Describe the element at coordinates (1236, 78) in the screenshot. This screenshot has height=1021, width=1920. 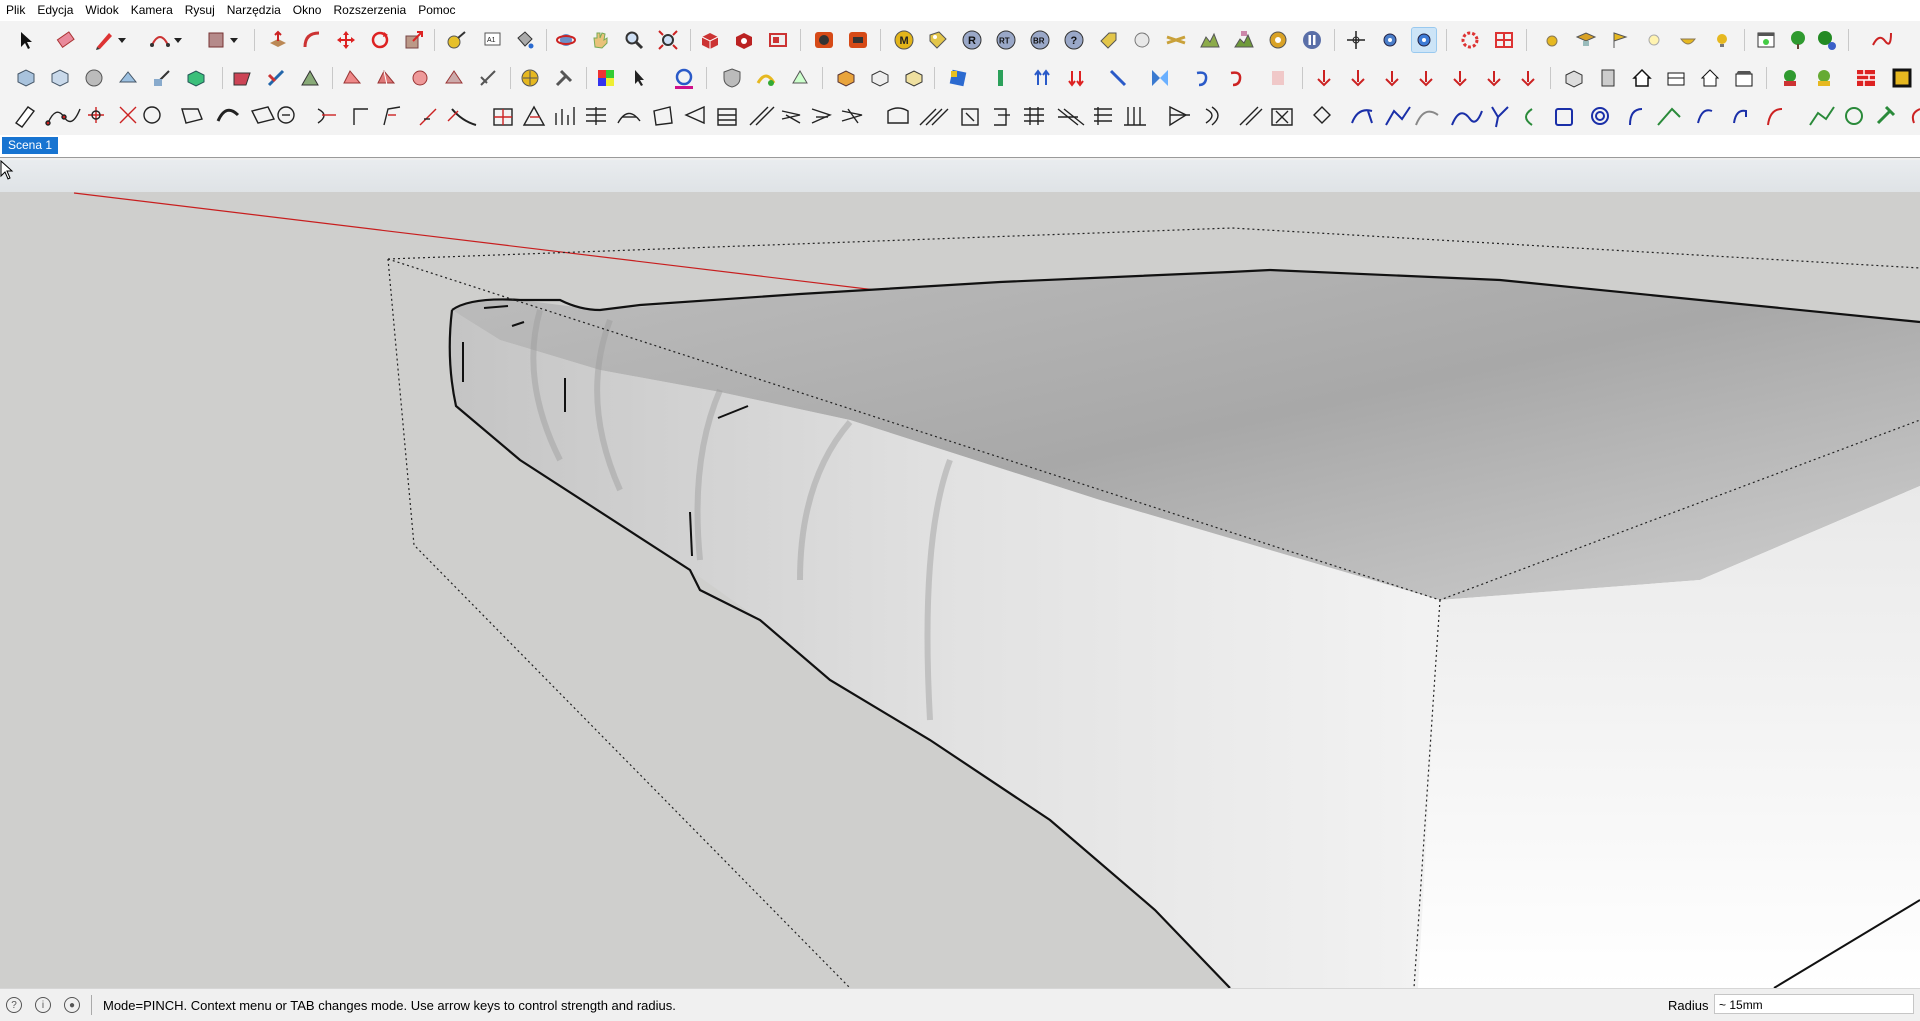
I see `redo-curve-button` at that location.